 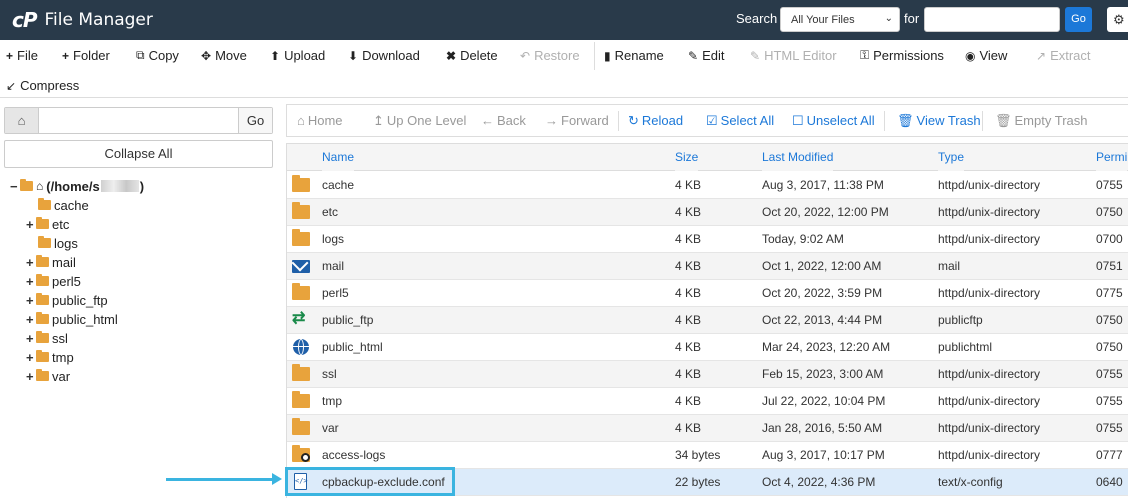 I want to click on extract-button: ↗ Extract, so click(x=1063, y=55).